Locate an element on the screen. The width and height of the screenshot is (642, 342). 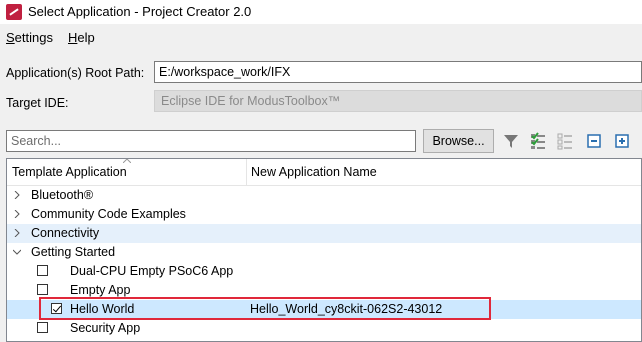
col-template-application: Template Application is located at coordinates (69, 172).